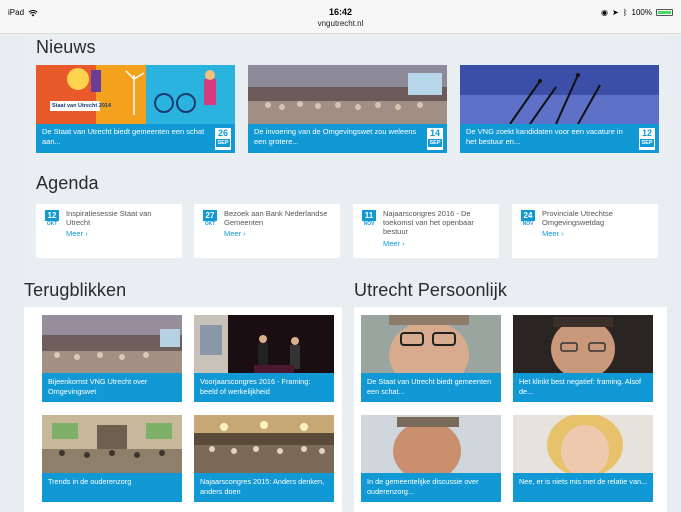 The image size is (681, 512). What do you see at coordinates (67, 183) in the screenshot?
I see `agenda-heading: Agenda` at bounding box center [67, 183].